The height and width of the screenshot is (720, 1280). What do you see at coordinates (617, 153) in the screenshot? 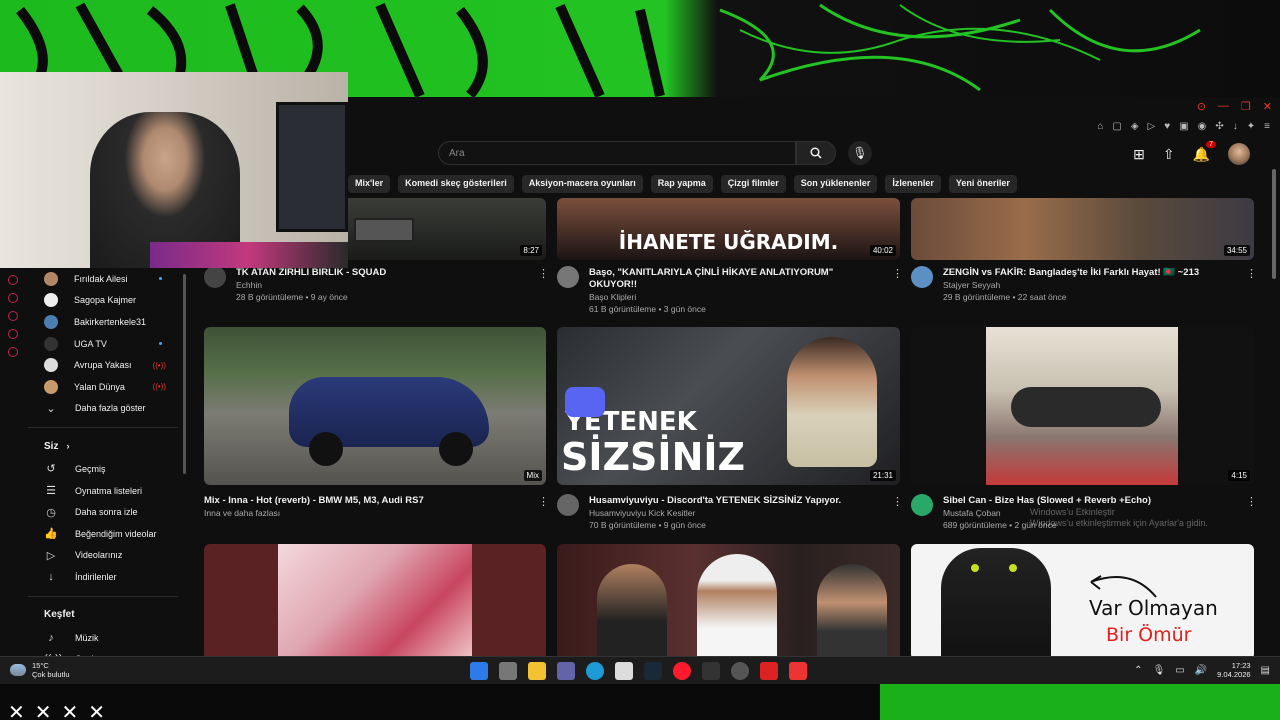
I see `search-input: Ara` at bounding box center [617, 153].